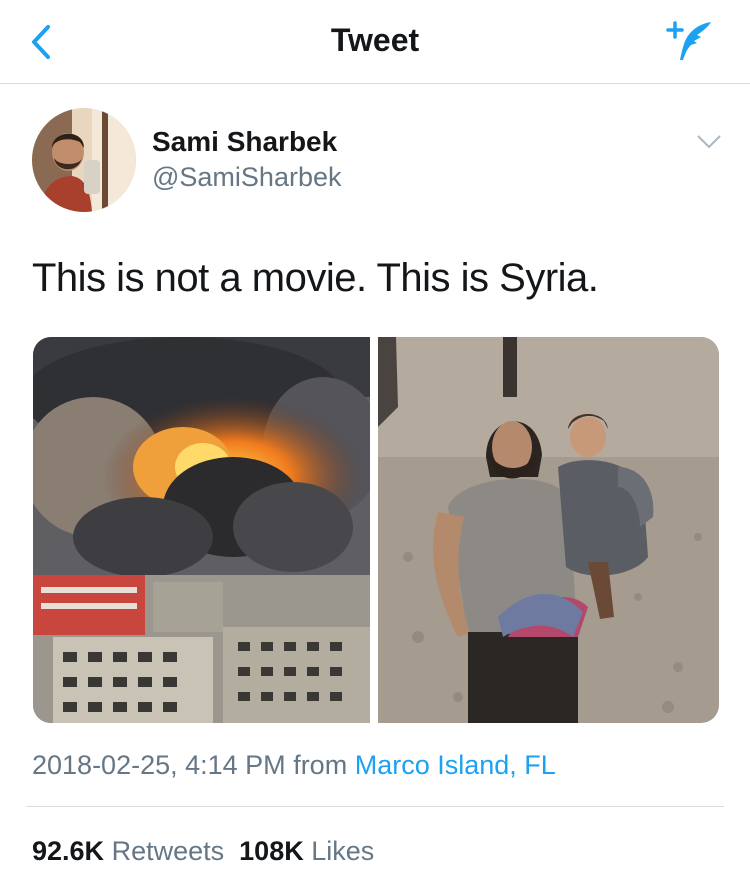 This screenshot has width=750, height=891. I want to click on tweet-timestamp: 2018-02-25, 4:14 PM, so click(159, 765).